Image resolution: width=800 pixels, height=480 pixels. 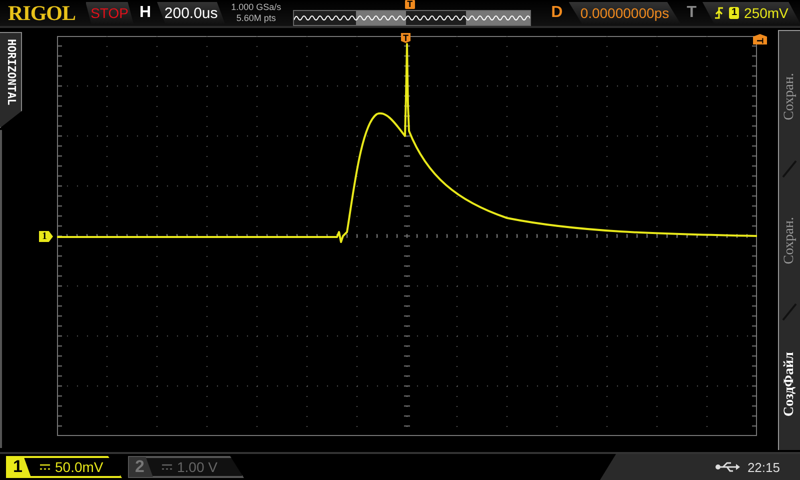 I want to click on channel-setting: 1 50.0mV, so click(x=64, y=467).